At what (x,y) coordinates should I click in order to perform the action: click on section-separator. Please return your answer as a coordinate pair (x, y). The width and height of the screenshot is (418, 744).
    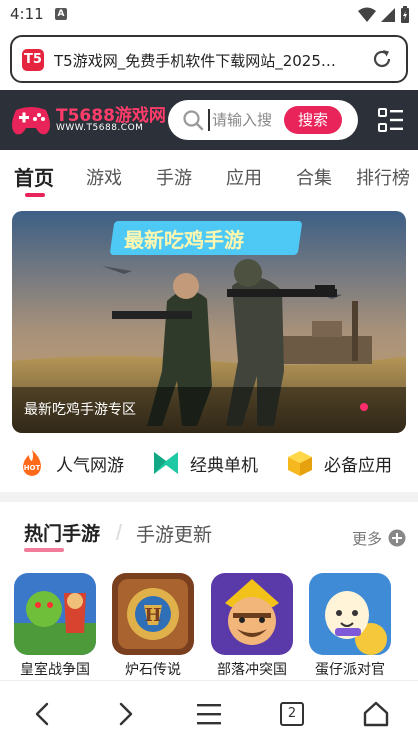
    Looking at the image, I should click on (119, 532).